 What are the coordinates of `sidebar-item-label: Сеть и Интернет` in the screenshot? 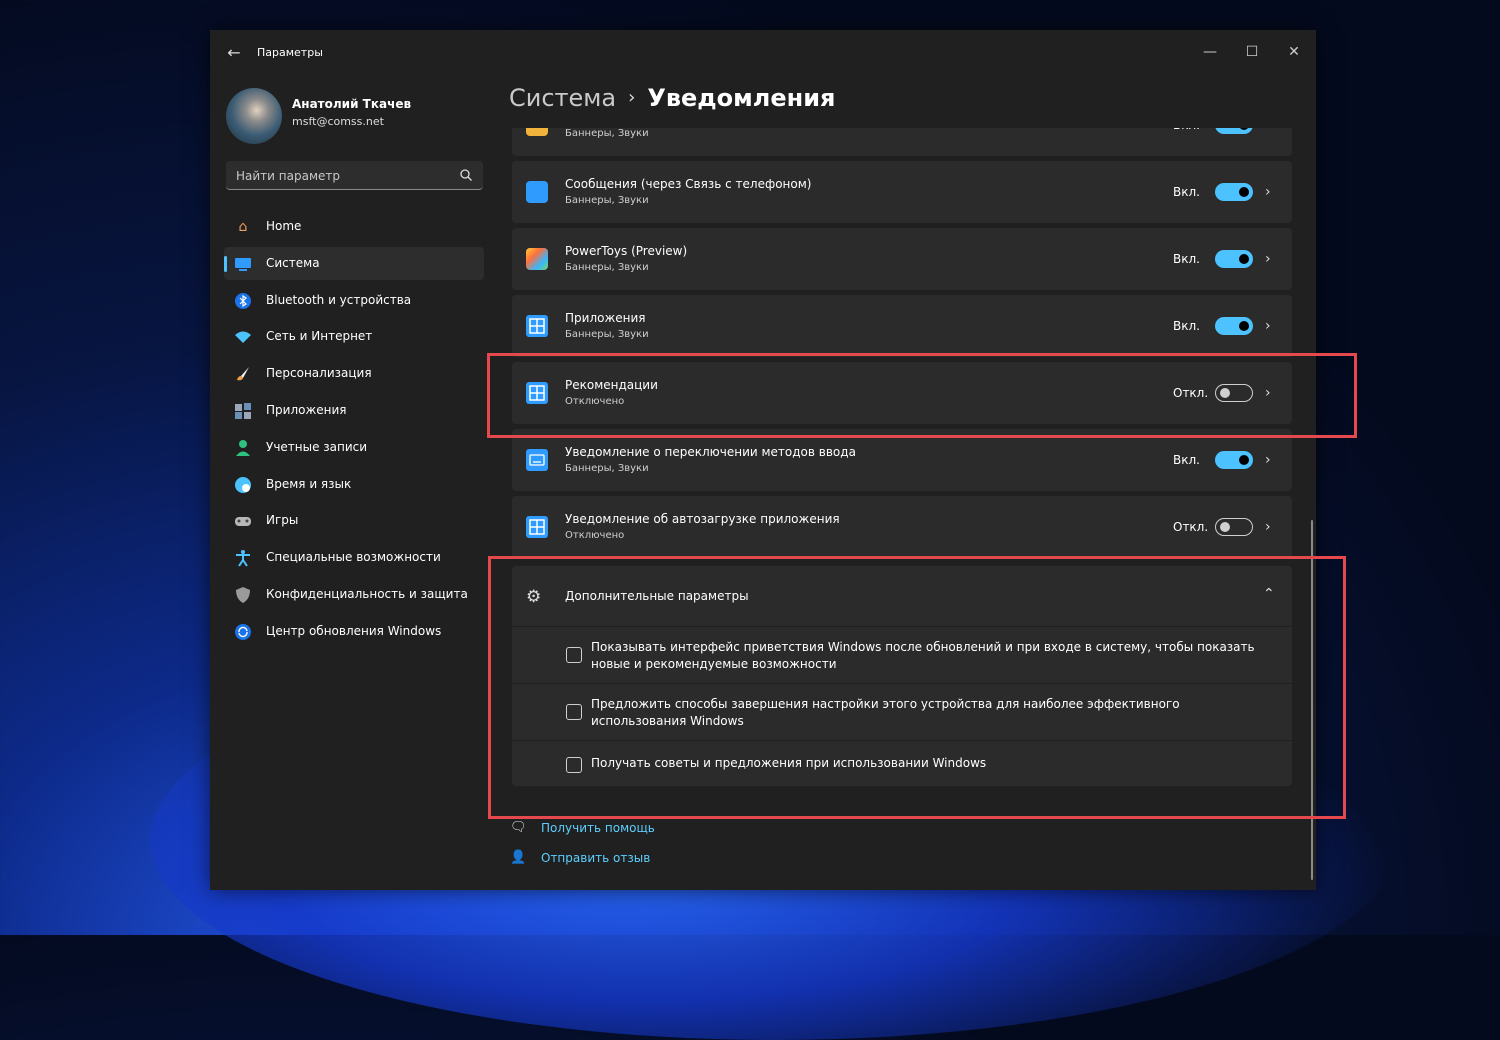 It's located at (319, 336).